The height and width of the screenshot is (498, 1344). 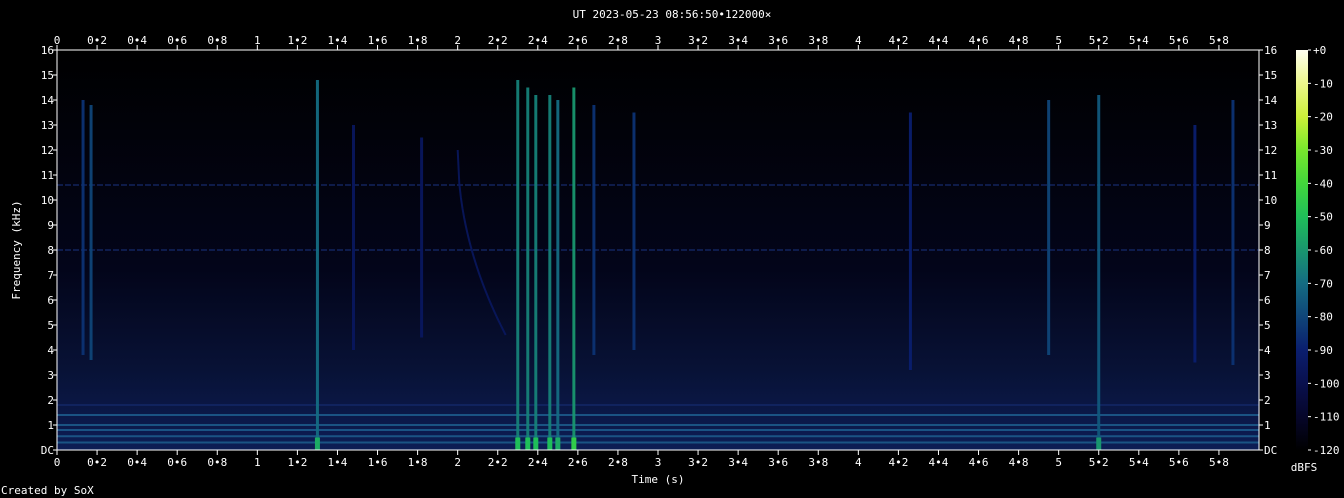 What do you see at coordinates (1323, 183) in the screenshot?
I see `colorbar-tick-label: -40` at bounding box center [1323, 183].